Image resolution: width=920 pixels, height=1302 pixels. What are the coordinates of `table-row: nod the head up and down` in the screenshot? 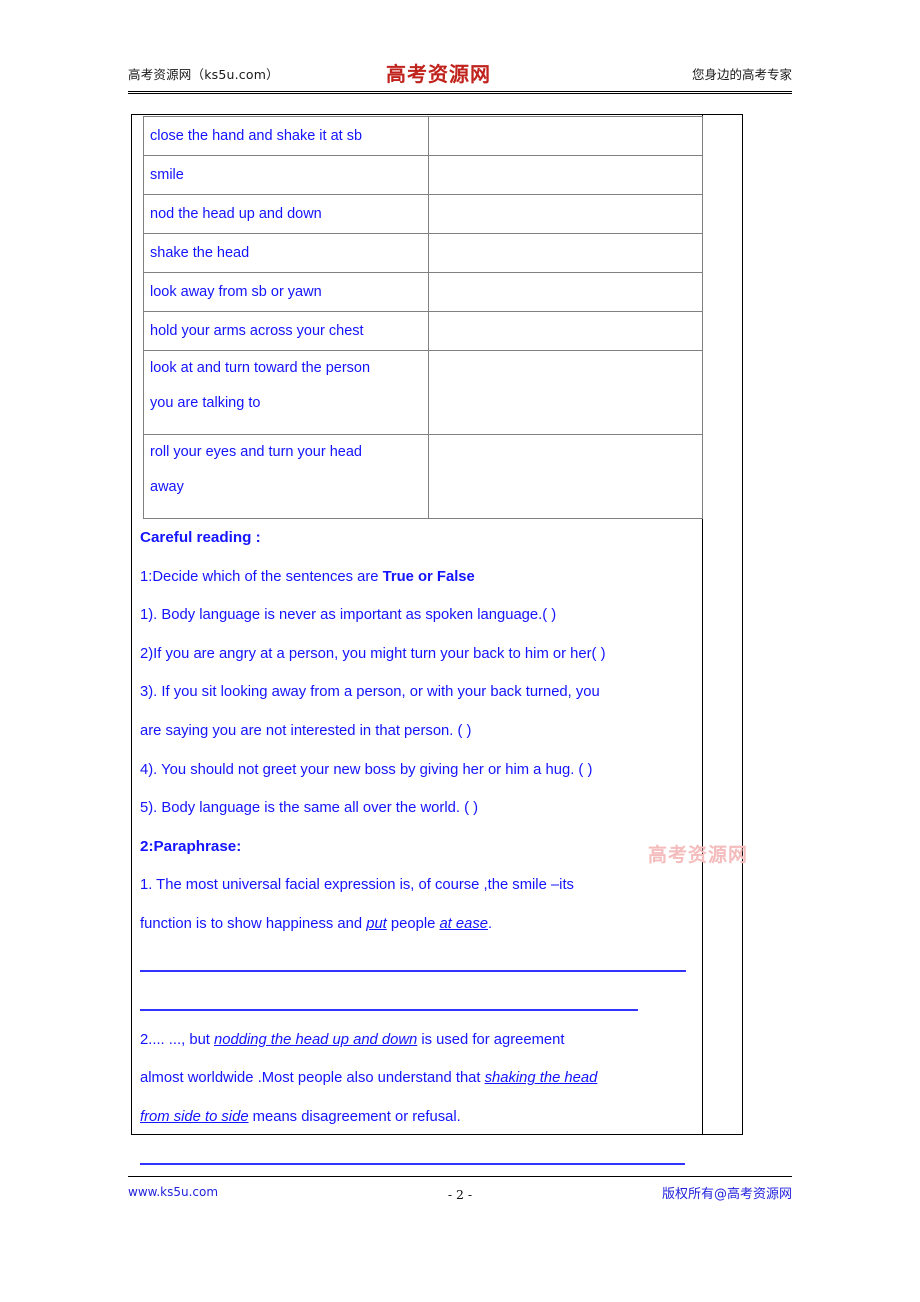 It's located at (423, 214).